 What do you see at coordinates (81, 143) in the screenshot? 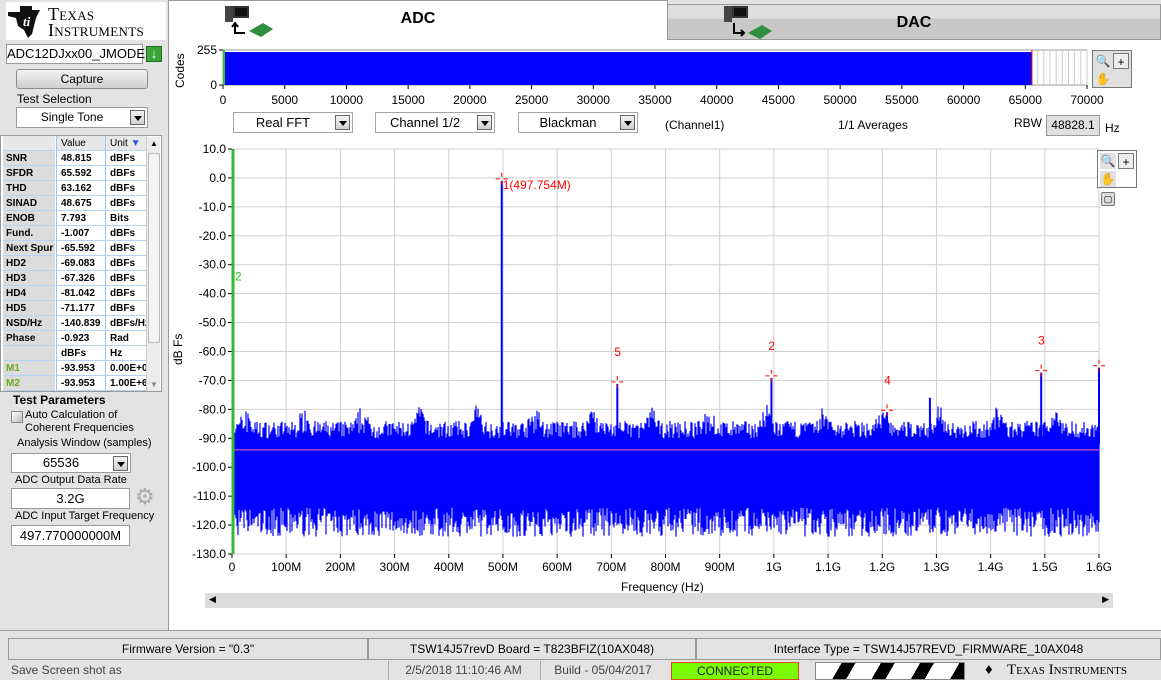
I see `header-value: Value` at bounding box center [81, 143].